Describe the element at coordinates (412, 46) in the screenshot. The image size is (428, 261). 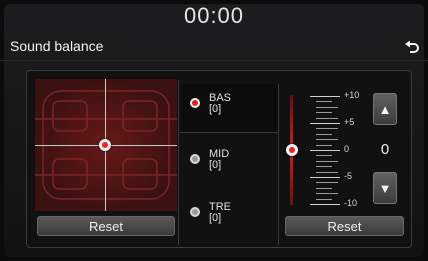
I see `back-arrow-icon` at that location.